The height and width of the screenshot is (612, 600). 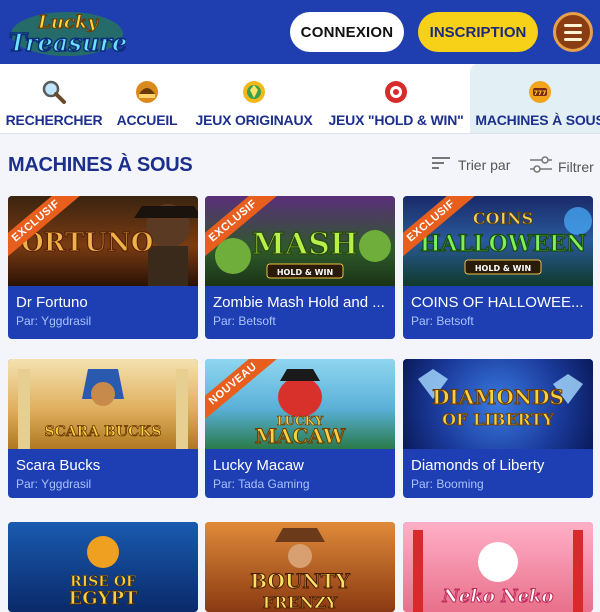 What do you see at coordinates (58, 465) in the screenshot?
I see `game-name: Scara Bucks` at bounding box center [58, 465].